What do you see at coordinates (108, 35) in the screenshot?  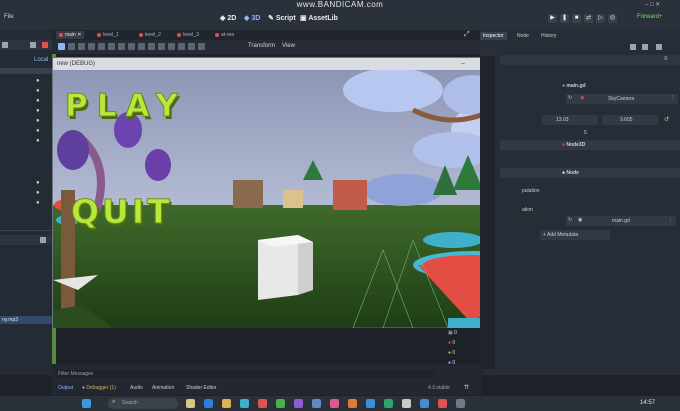 I see `tab-level-1: level_1` at bounding box center [108, 35].